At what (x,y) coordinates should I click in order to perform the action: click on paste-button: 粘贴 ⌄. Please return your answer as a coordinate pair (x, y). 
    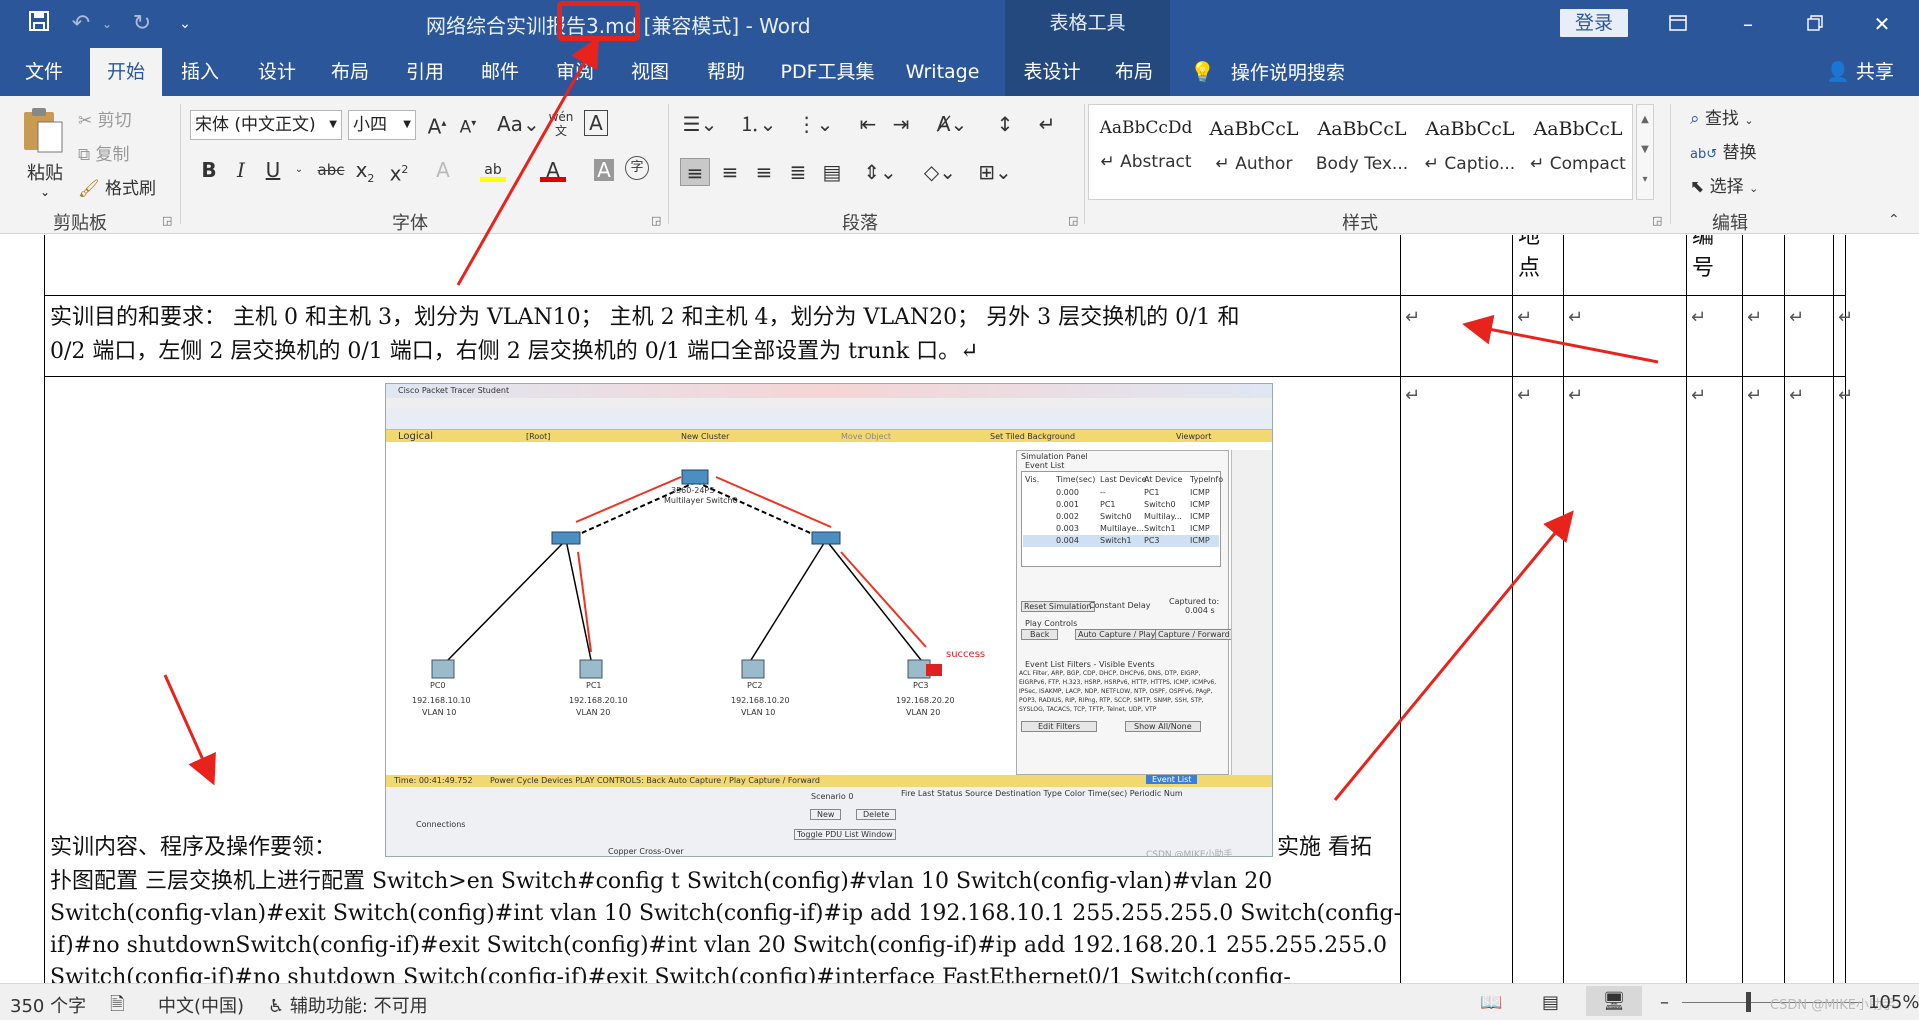
    Looking at the image, I should click on (45, 154).